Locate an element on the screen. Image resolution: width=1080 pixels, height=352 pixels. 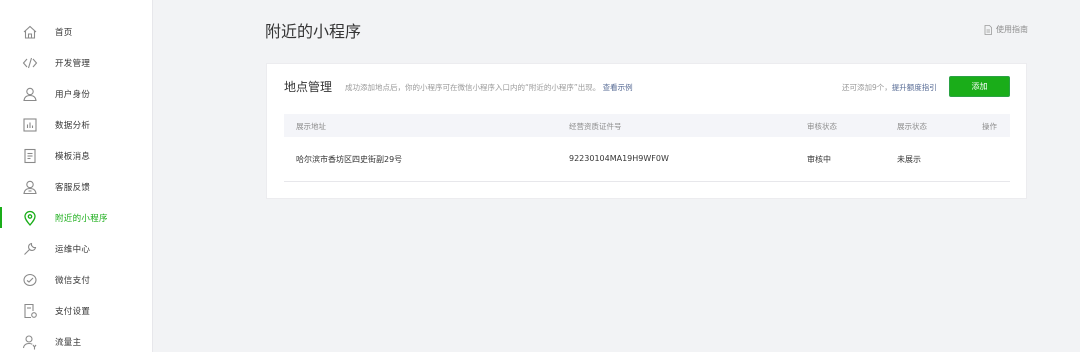
wrench-icon is located at coordinates (30, 249).